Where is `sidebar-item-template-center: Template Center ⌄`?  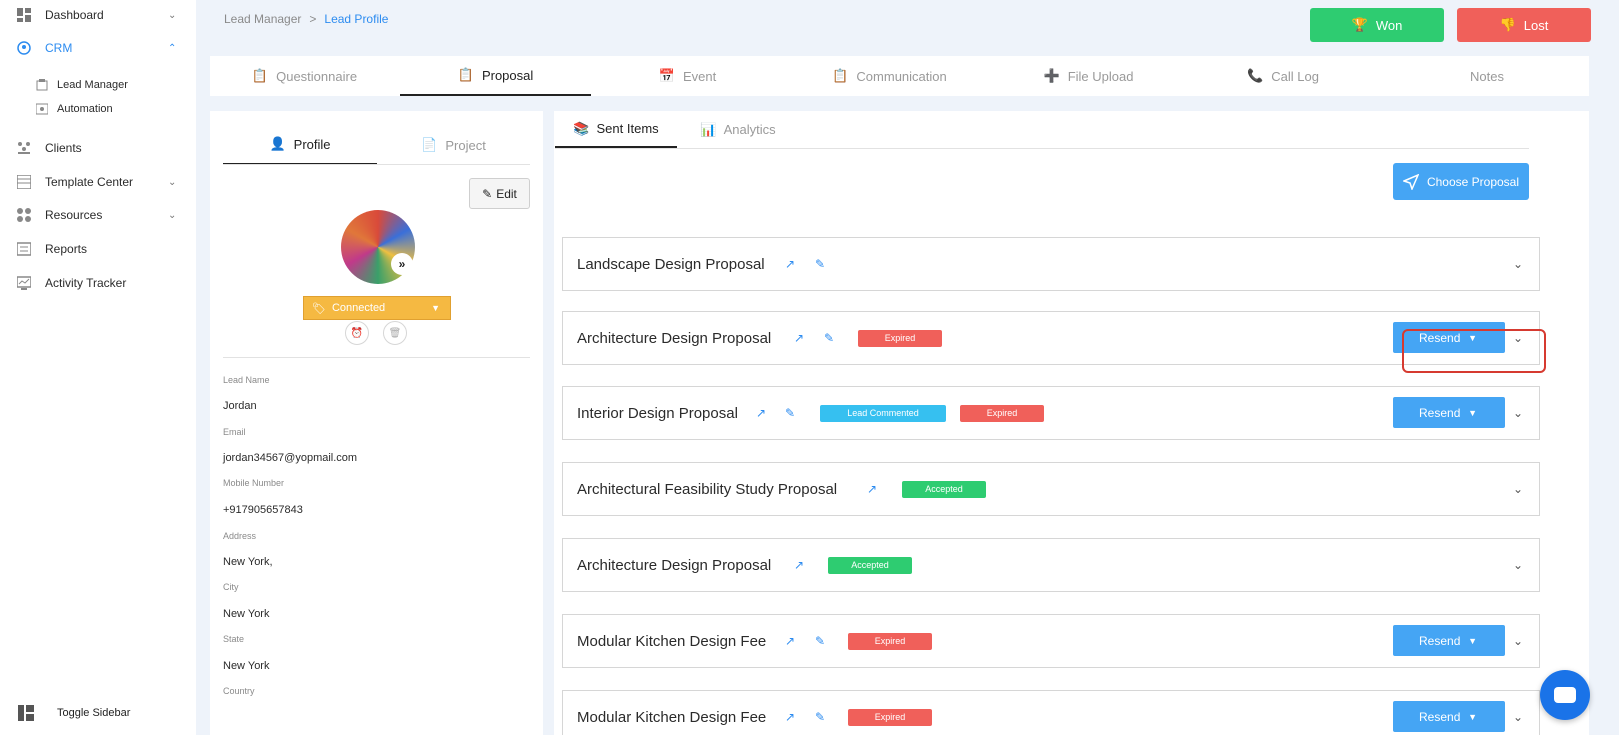 sidebar-item-template-center: Template Center ⌄ is located at coordinates (98, 182).